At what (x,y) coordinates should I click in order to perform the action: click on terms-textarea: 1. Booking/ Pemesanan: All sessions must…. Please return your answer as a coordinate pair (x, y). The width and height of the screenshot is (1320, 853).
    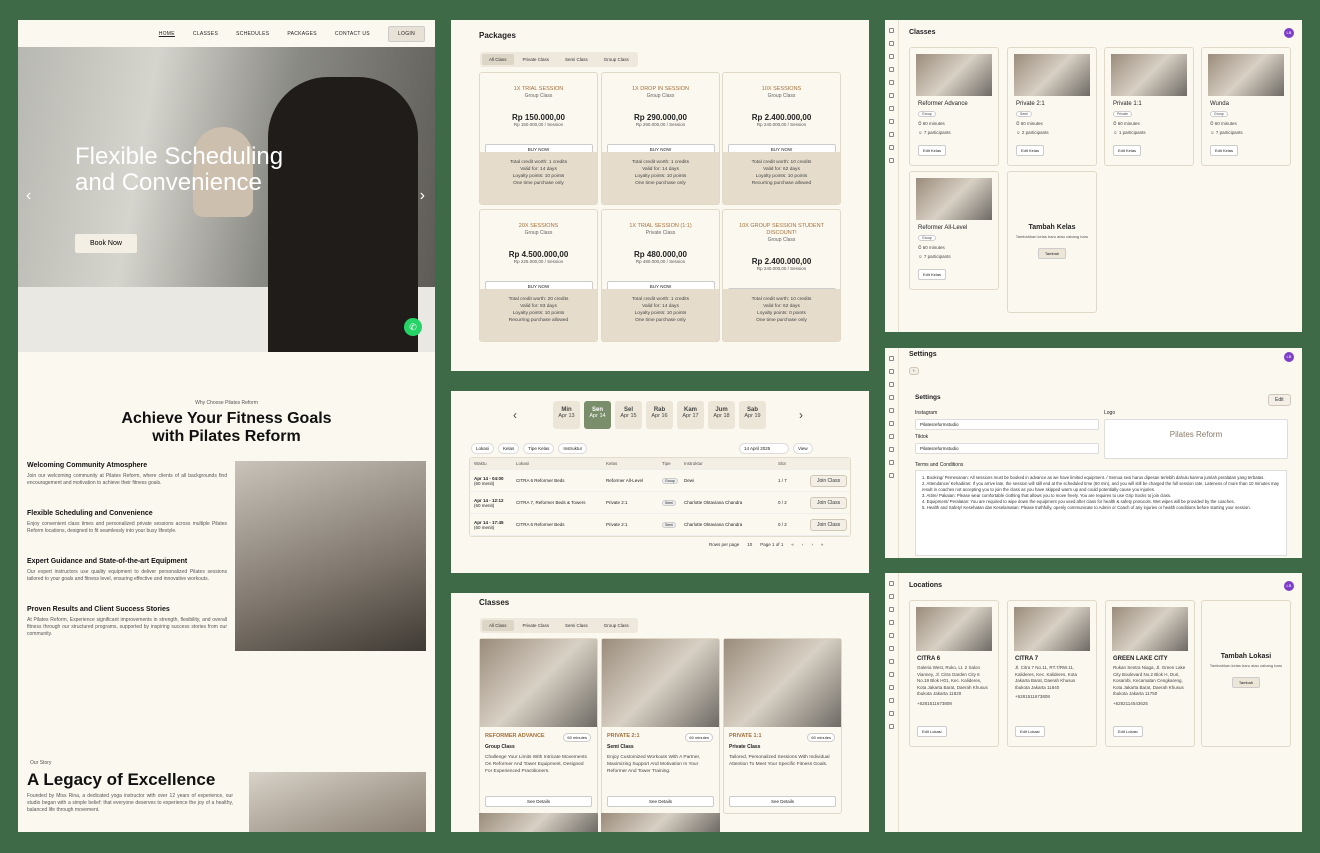
    Looking at the image, I should click on (1101, 513).